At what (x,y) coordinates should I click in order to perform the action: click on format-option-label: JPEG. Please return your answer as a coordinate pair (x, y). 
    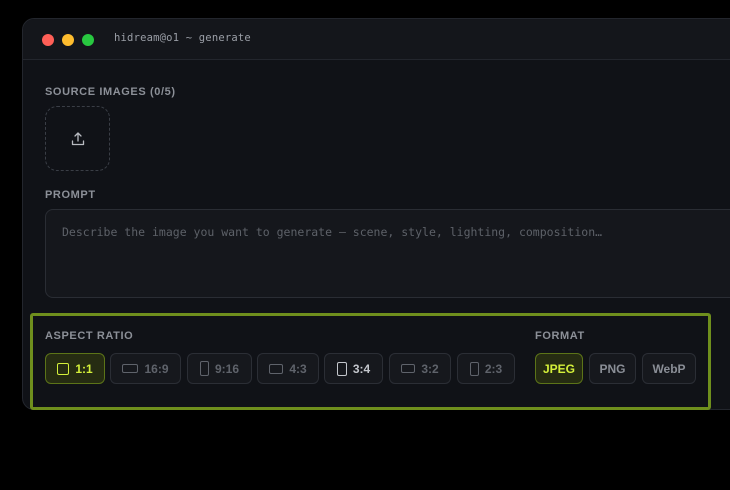
    Looking at the image, I should click on (558, 368).